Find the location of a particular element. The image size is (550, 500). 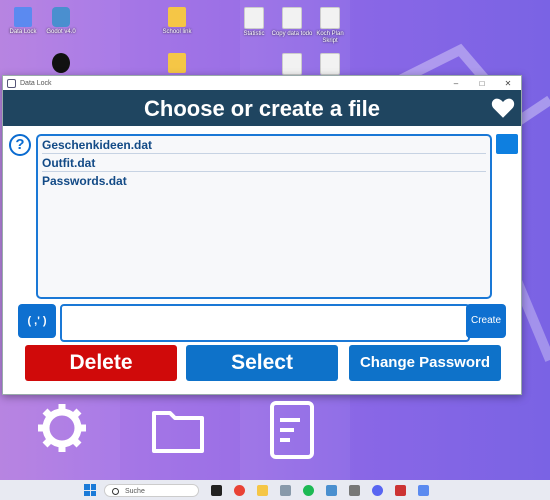

list-item: Geschenkideen.dat is located at coordinates (264, 145).